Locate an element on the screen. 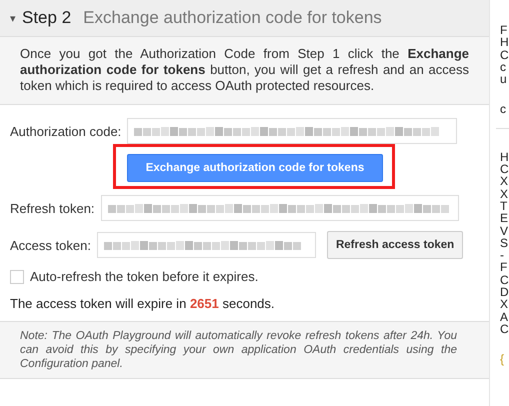  field-label: Authorization code: is located at coordinates (66, 131).